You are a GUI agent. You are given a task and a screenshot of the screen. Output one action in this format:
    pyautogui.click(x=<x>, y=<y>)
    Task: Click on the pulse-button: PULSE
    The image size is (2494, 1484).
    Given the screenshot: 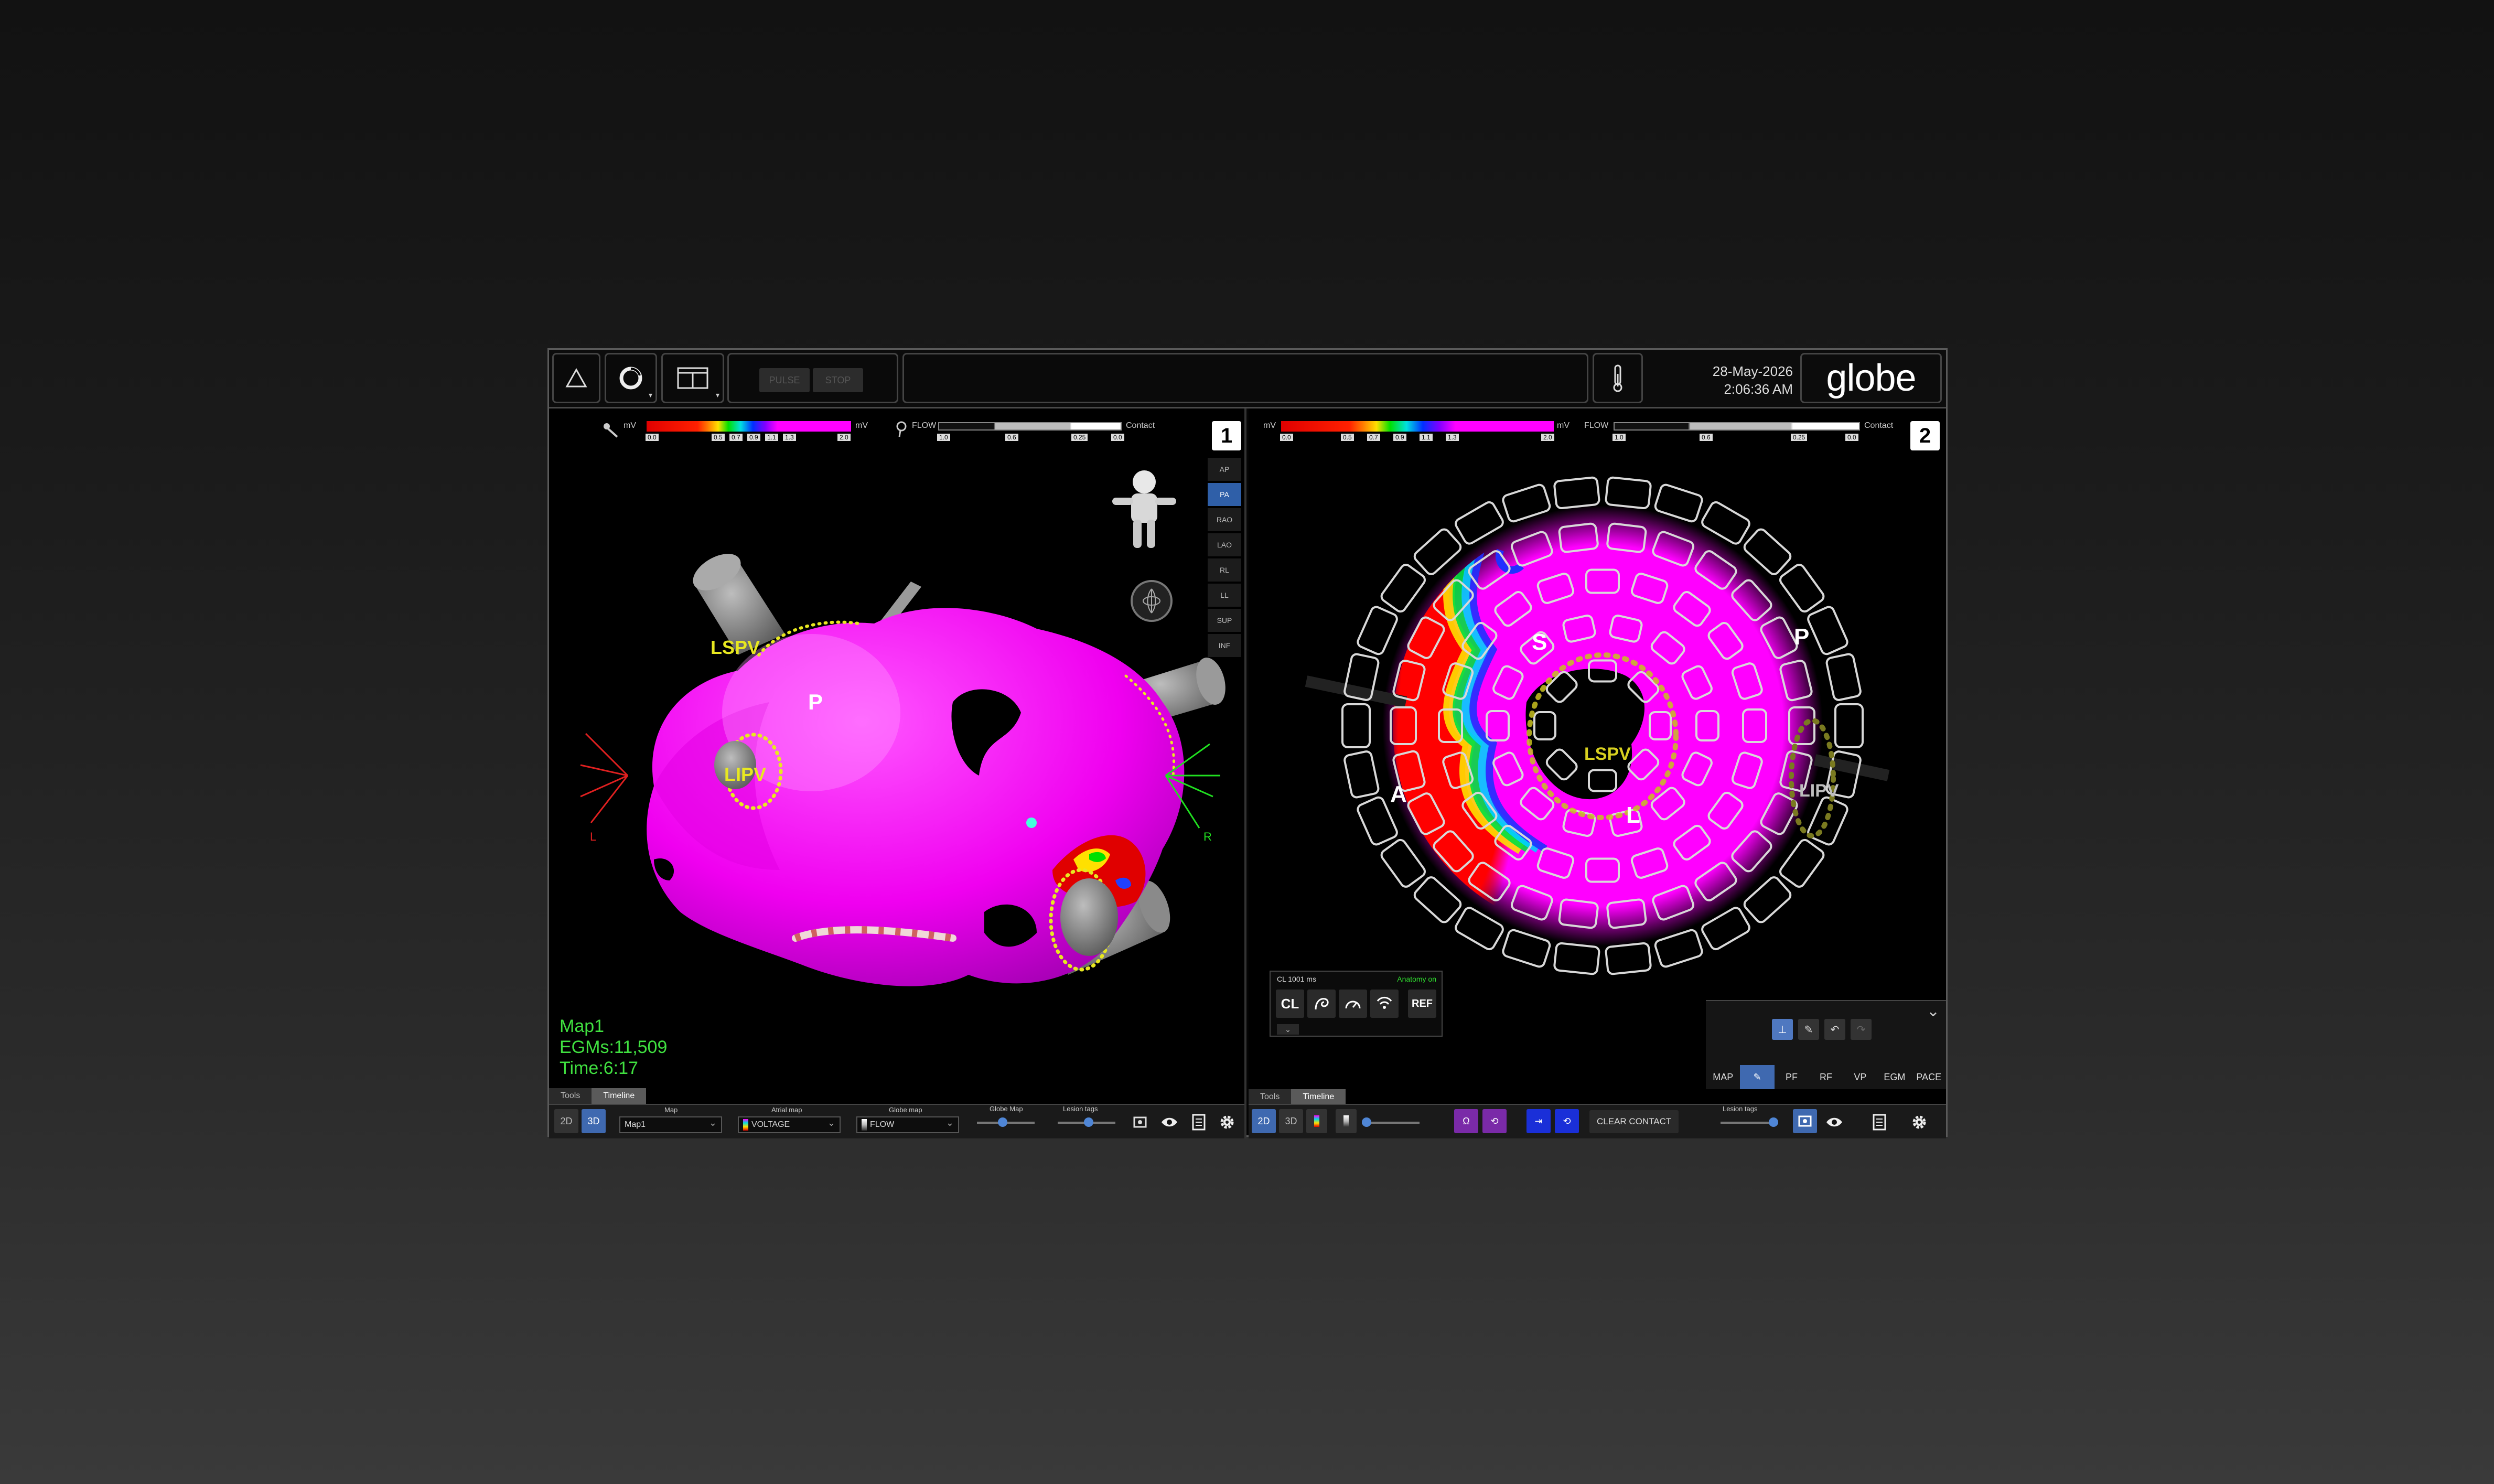 What is the action you would take?
    pyautogui.click(x=784, y=380)
    